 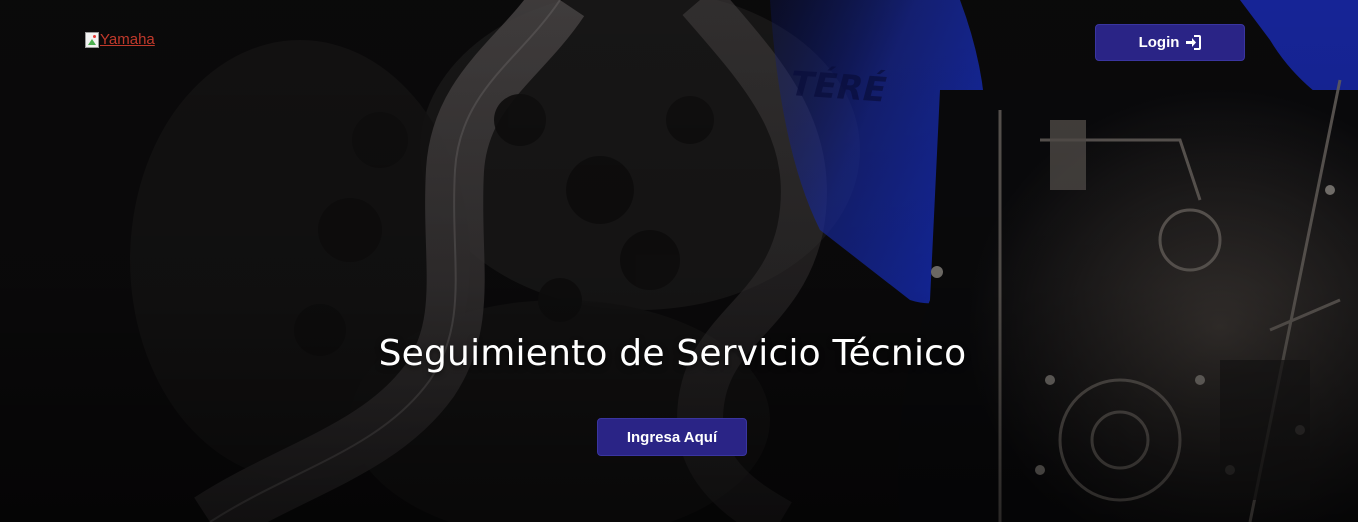 I want to click on ingresa-aqui-button: Ingresa Aquí, so click(x=672, y=437).